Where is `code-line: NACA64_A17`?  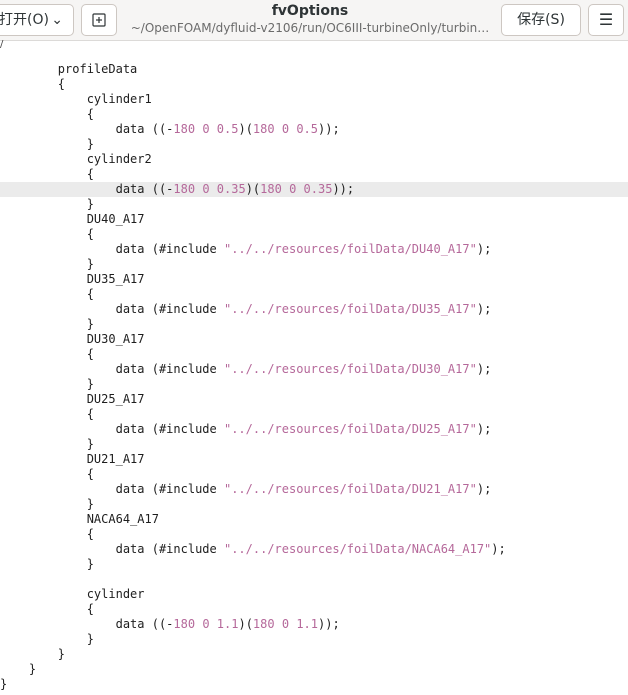
code-line: NACA64_A17 is located at coordinates (314, 519).